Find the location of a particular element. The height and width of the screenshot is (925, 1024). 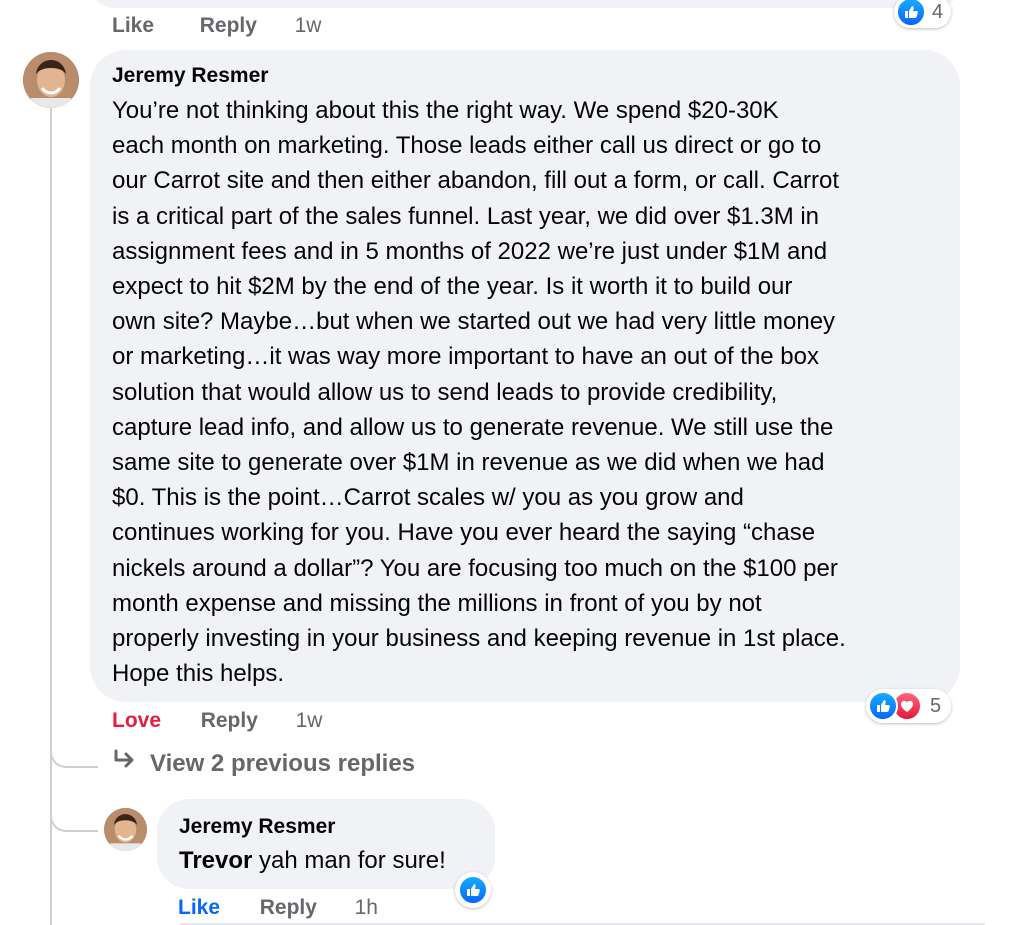

view-previous-replies-link: View 2 previous replies is located at coordinates (263, 763).